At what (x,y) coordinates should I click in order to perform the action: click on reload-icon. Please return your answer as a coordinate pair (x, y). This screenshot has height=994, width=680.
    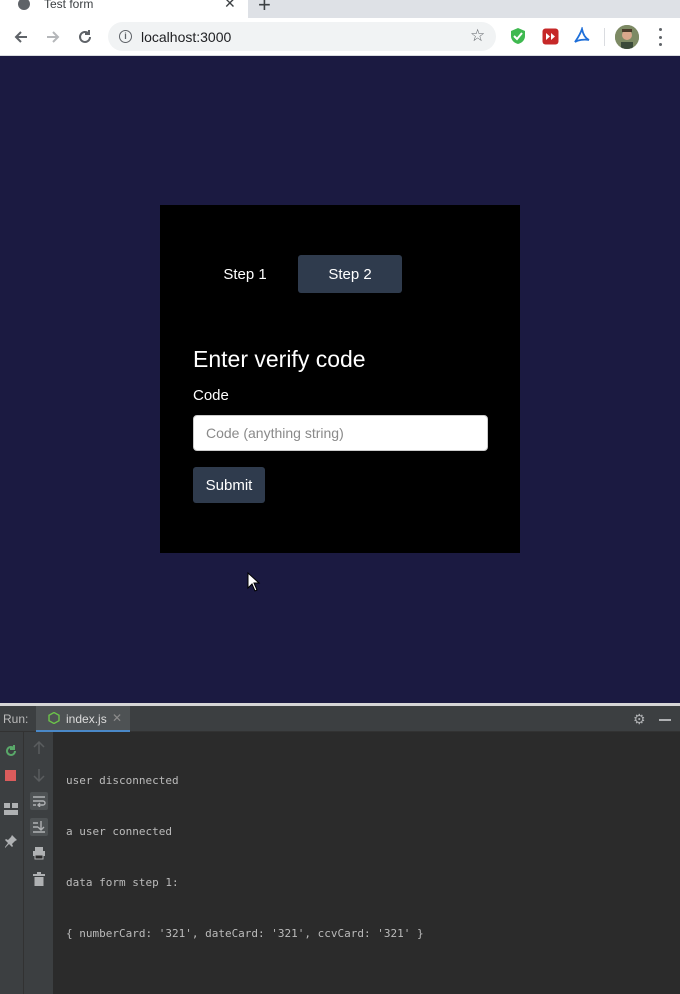
    Looking at the image, I should click on (85, 37).